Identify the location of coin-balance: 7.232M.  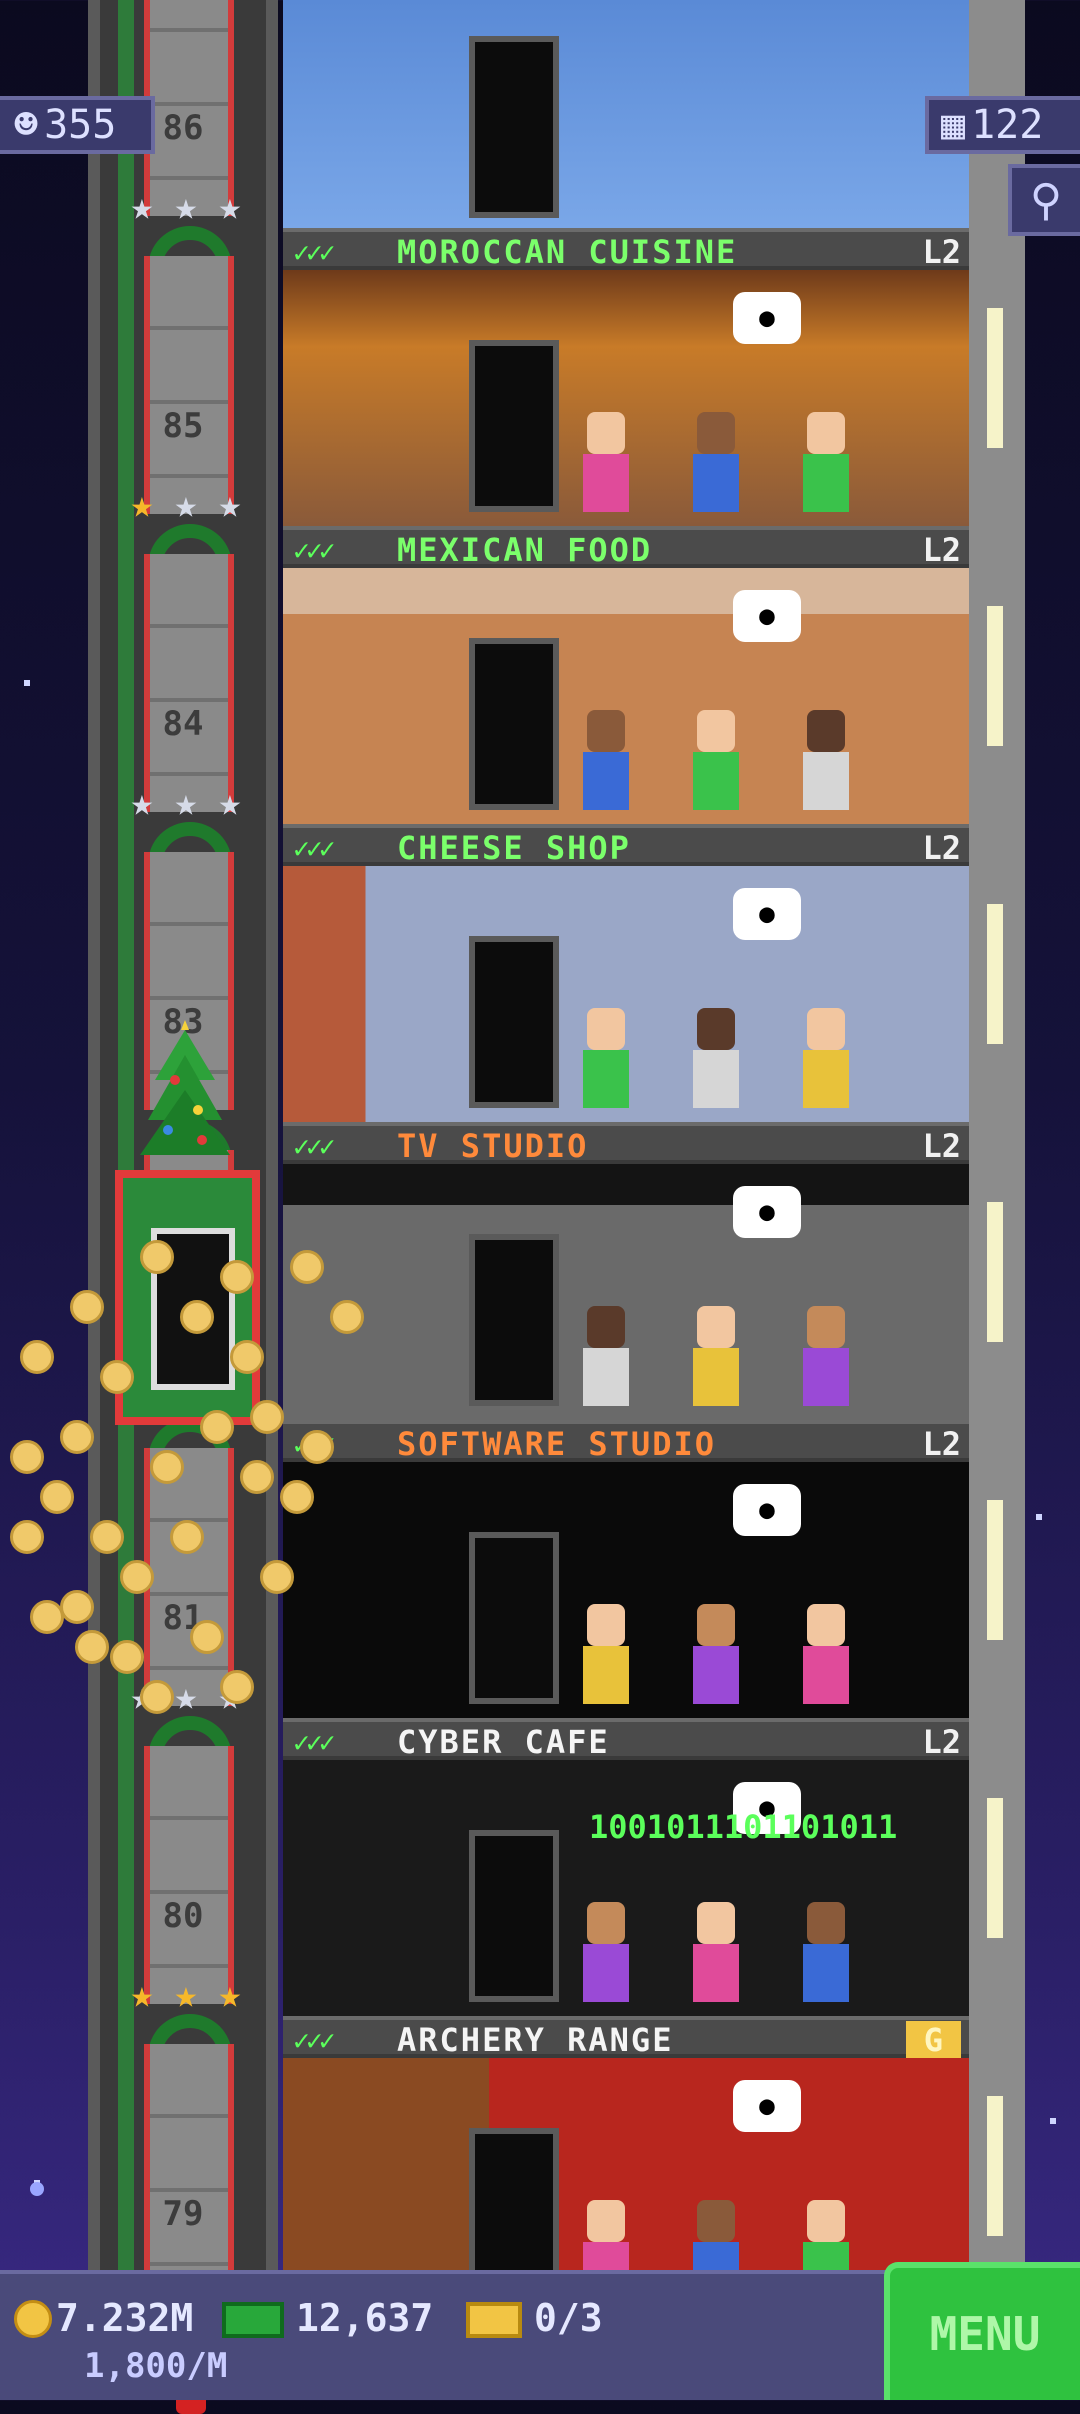
(125, 2318).